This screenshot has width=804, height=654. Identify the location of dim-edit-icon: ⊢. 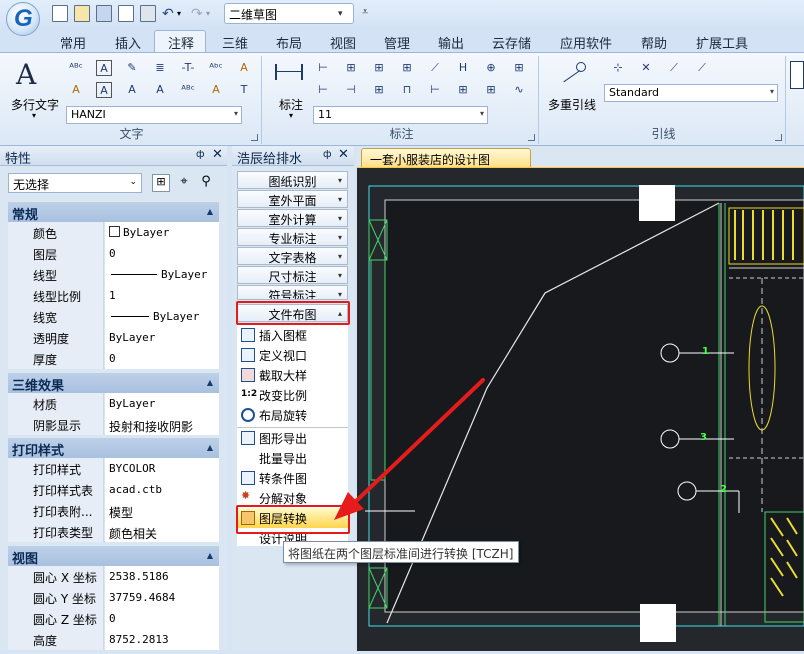
(323, 90).